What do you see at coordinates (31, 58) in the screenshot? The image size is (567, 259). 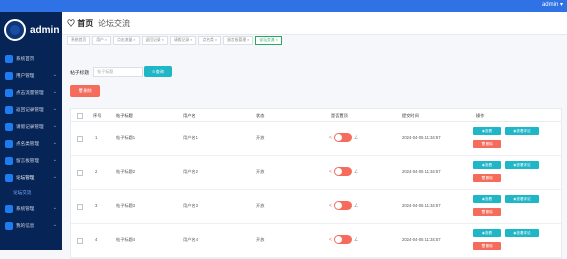 I see `sidebar-item-0: 系统首页` at bounding box center [31, 58].